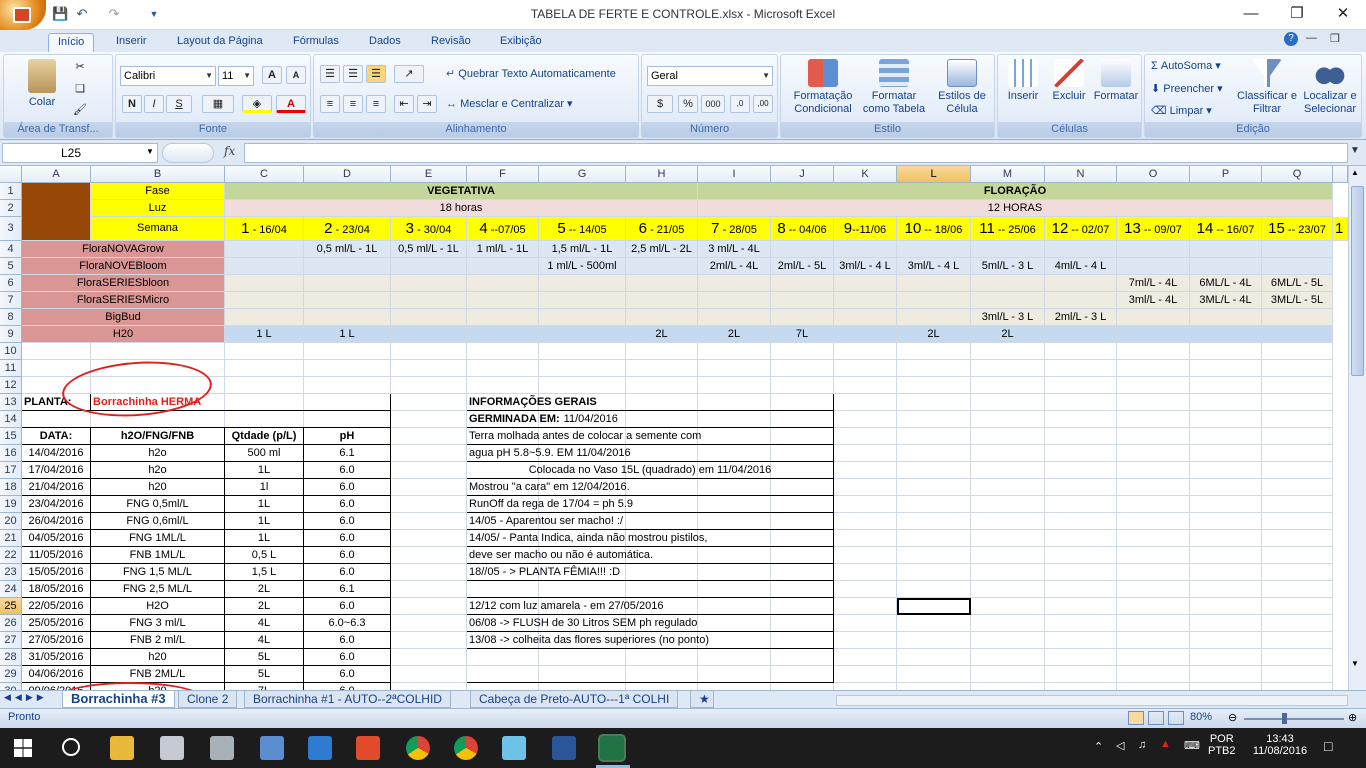 The width and height of the screenshot is (1366, 768). What do you see at coordinates (158, 504) in the screenshot?
I see `log-cell: FNG 0,5ml/L` at bounding box center [158, 504].